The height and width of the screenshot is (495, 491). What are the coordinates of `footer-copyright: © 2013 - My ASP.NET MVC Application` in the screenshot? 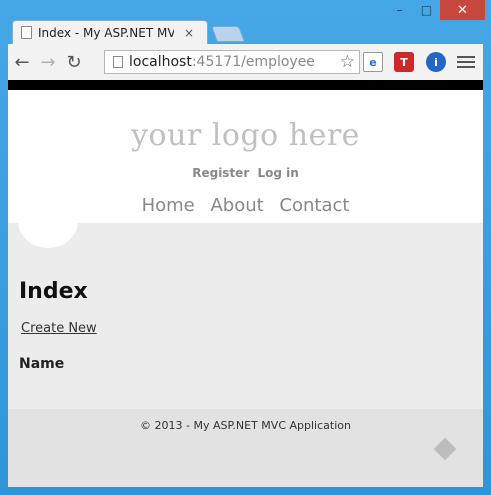 It's located at (245, 425).